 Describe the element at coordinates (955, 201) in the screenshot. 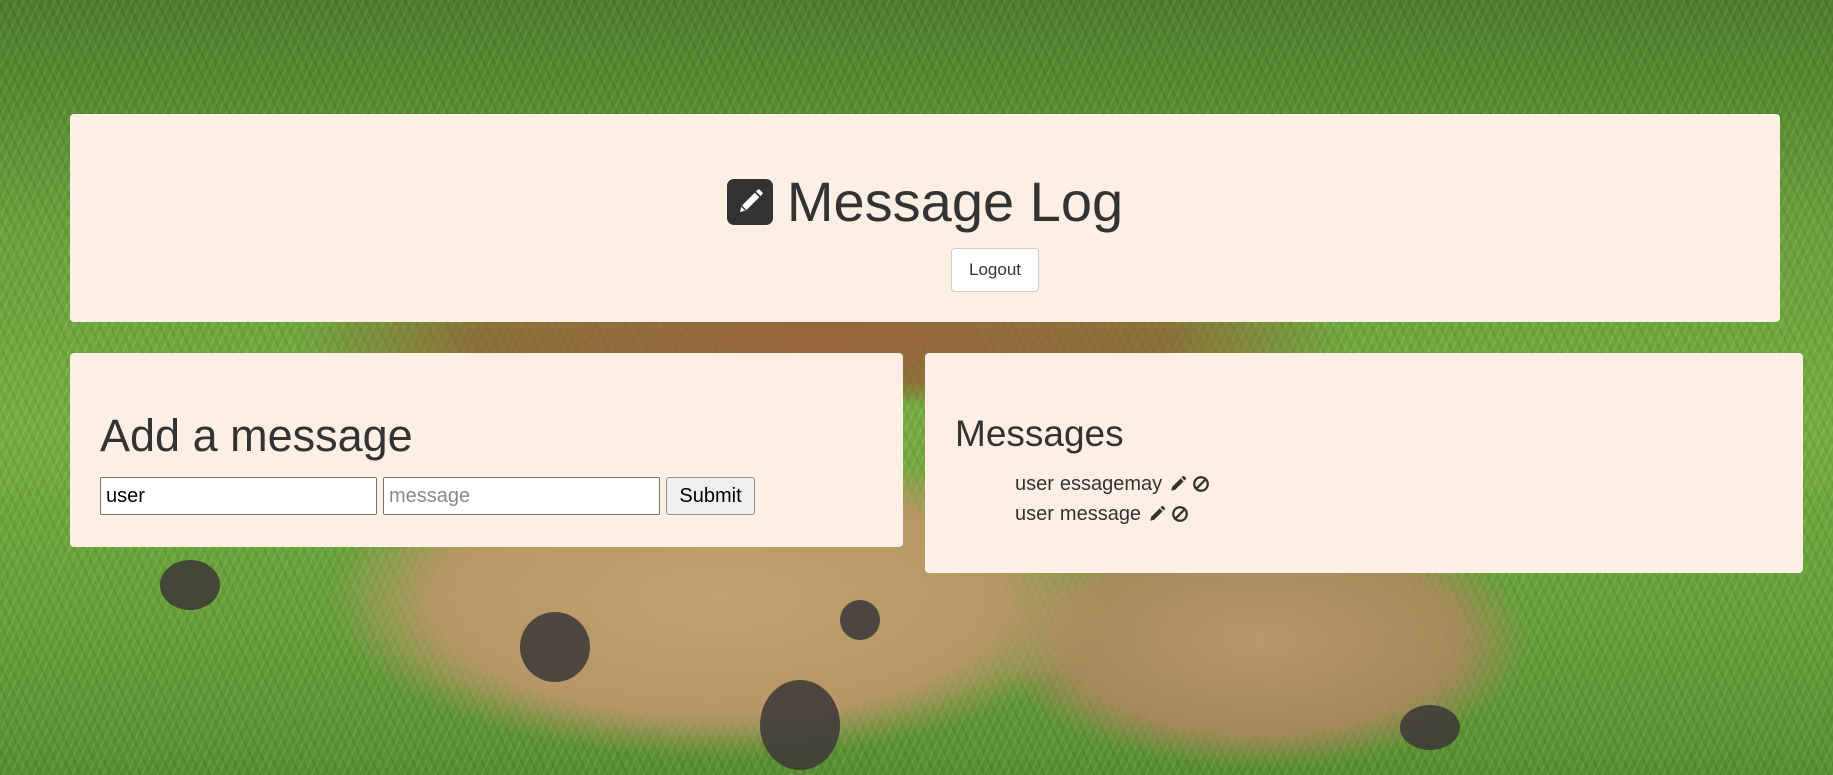

I see `title-text: Message Log` at that location.